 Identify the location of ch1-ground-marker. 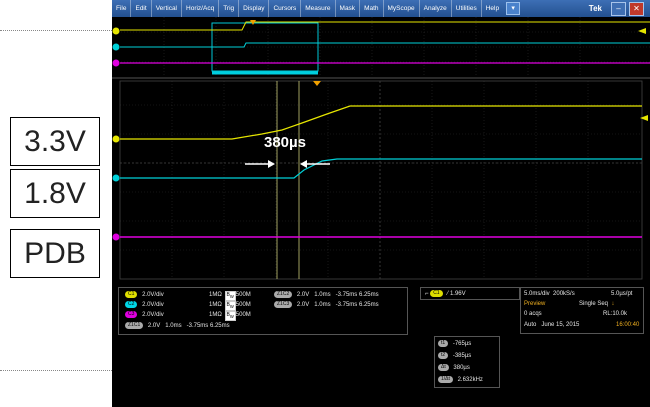
(116, 139).